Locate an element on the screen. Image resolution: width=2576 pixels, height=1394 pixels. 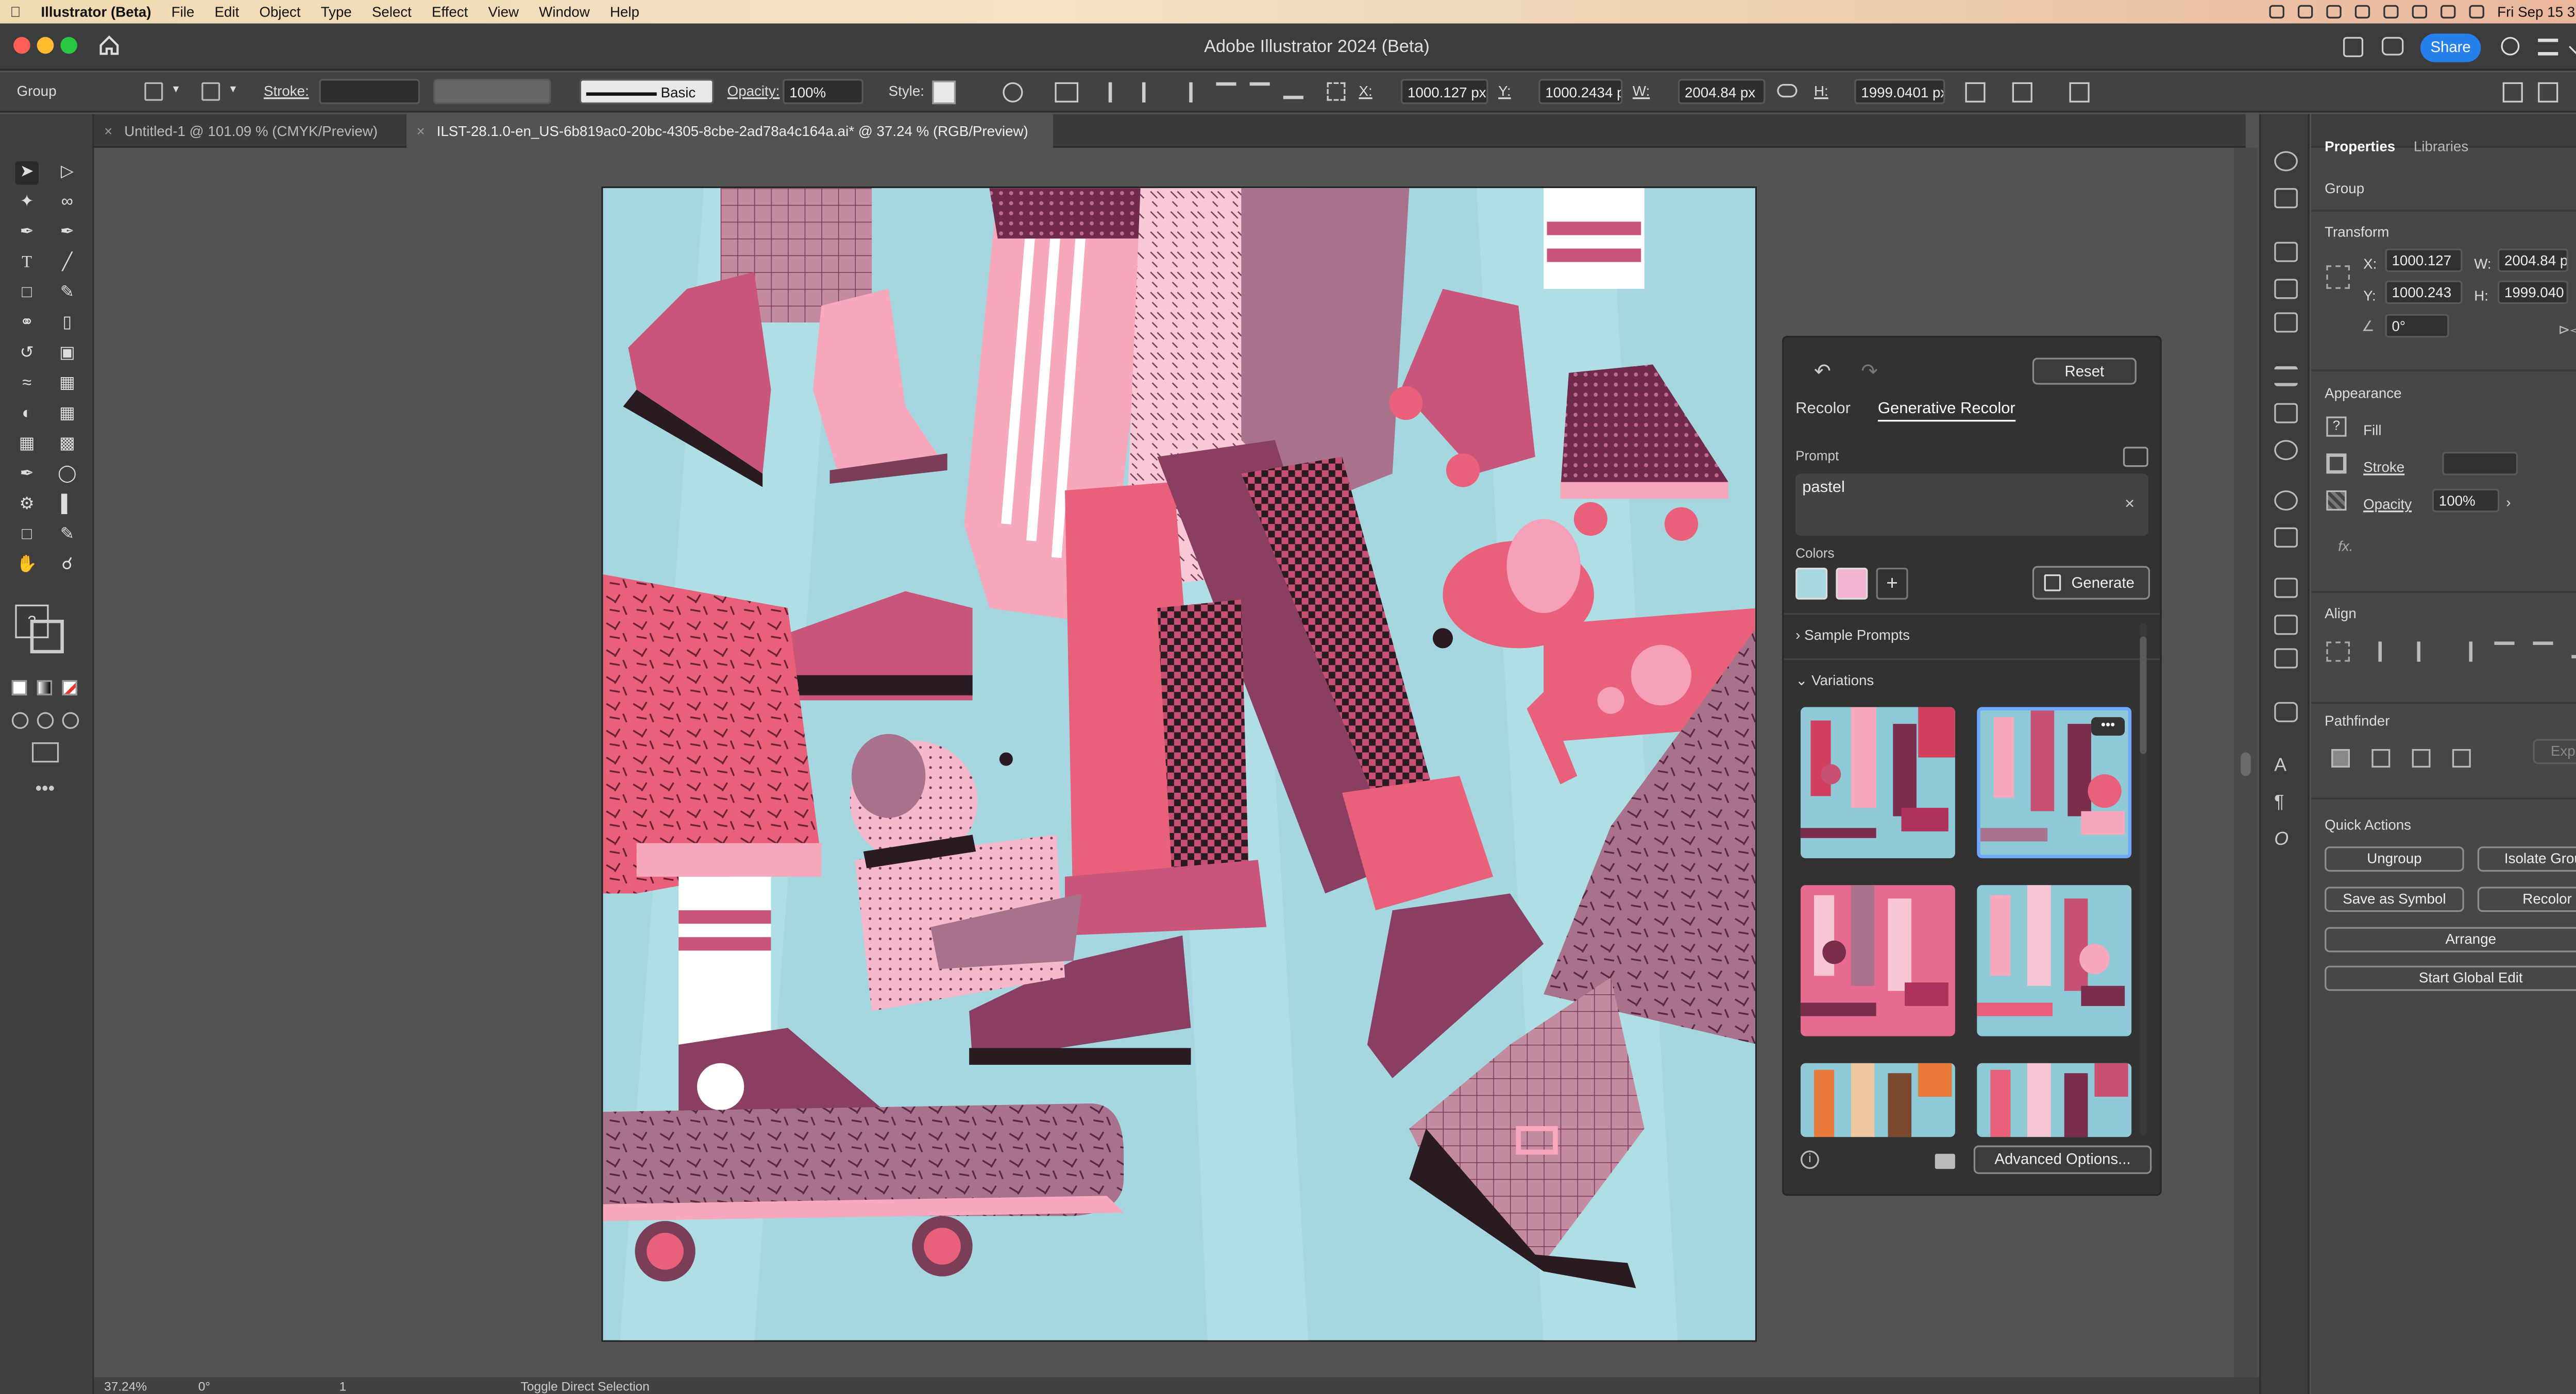
warp-tool-icon: ≈ is located at coordinates (27, 385).